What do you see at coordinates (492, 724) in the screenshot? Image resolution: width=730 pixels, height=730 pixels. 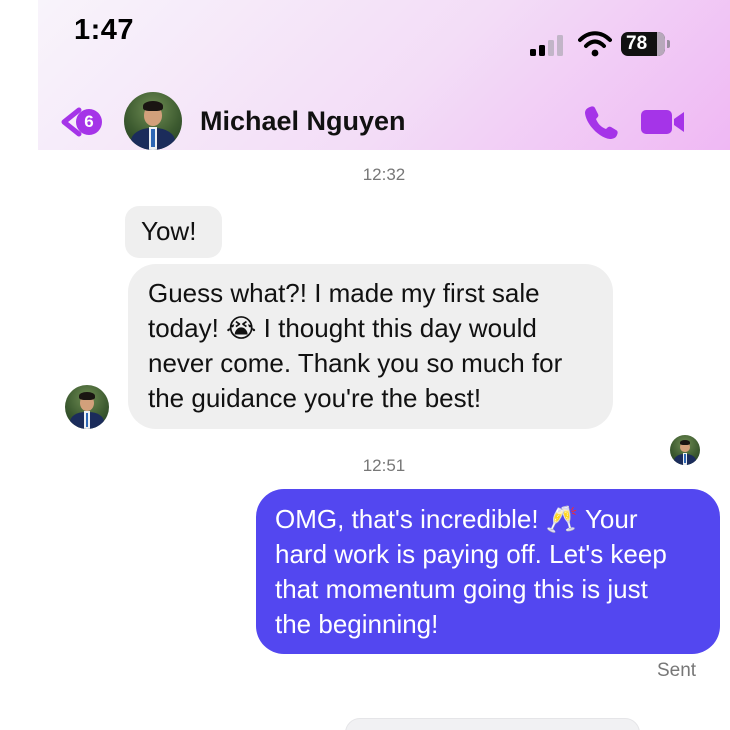 I see `message-composer` at bounding box center [492, 724].